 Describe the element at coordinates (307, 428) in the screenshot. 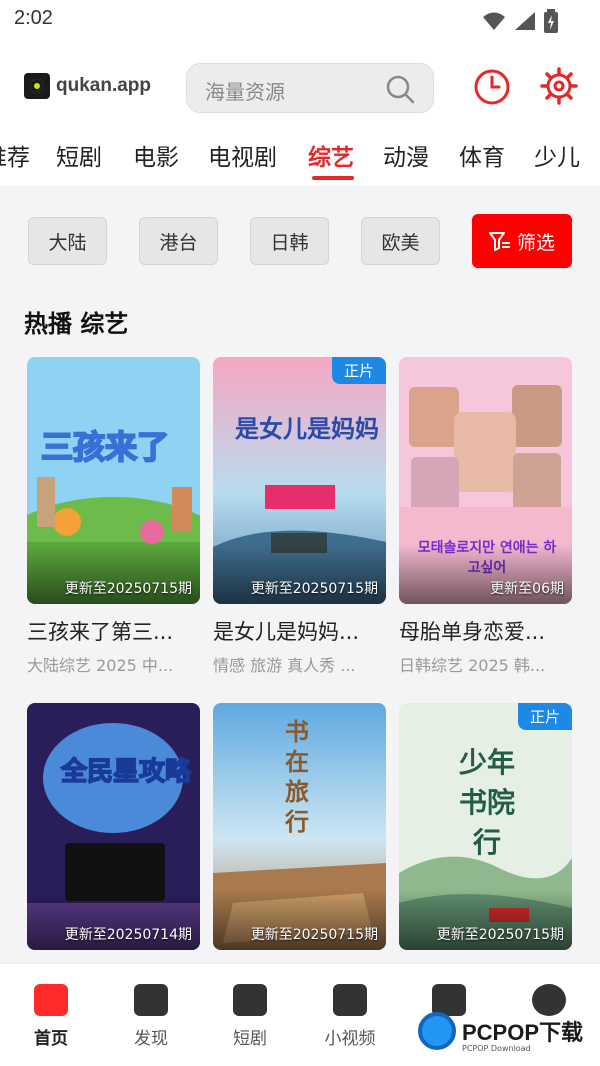

I see `poster-title: 是女儿是妈妈` at that location.